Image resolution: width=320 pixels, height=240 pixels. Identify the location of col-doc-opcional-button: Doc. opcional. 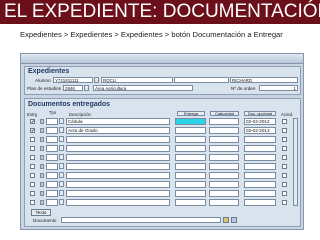
(260, 113).